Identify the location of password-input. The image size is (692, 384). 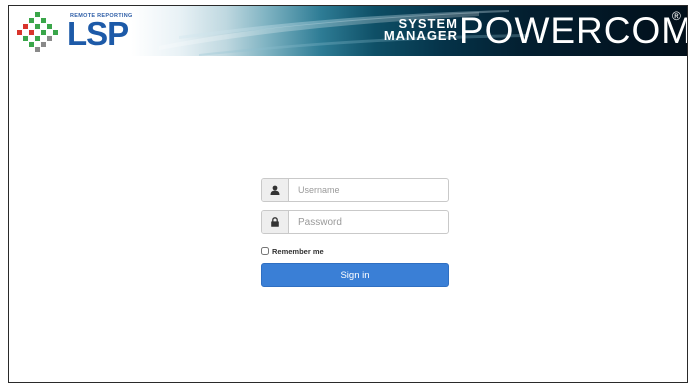
(369, 222).